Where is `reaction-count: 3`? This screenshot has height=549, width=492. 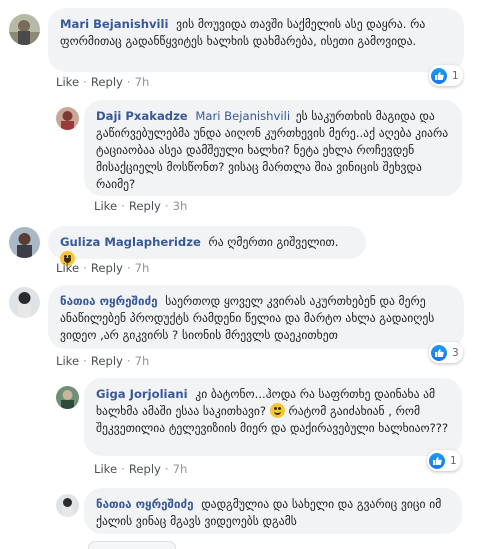
reaction-count: 3 is located at coordinates (446, 352).